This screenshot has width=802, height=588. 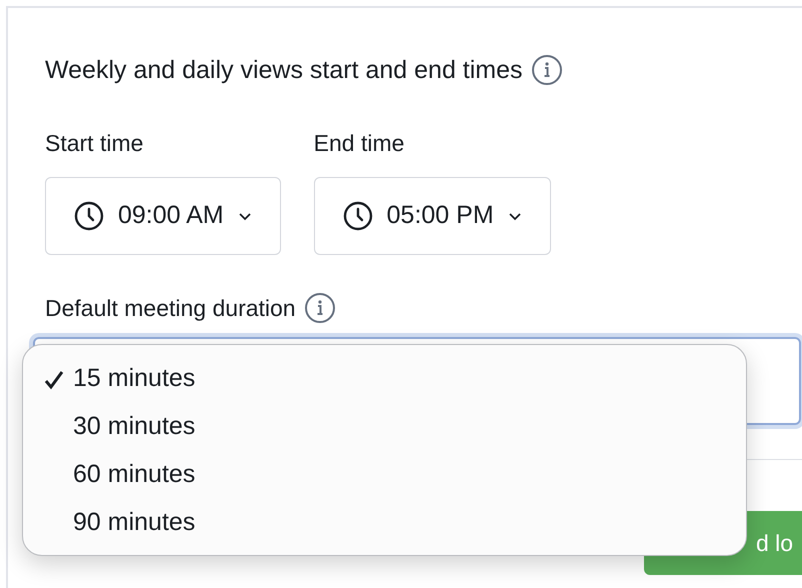 I want to click on field-label: Default meeting duration, so click(x=170, y=308).